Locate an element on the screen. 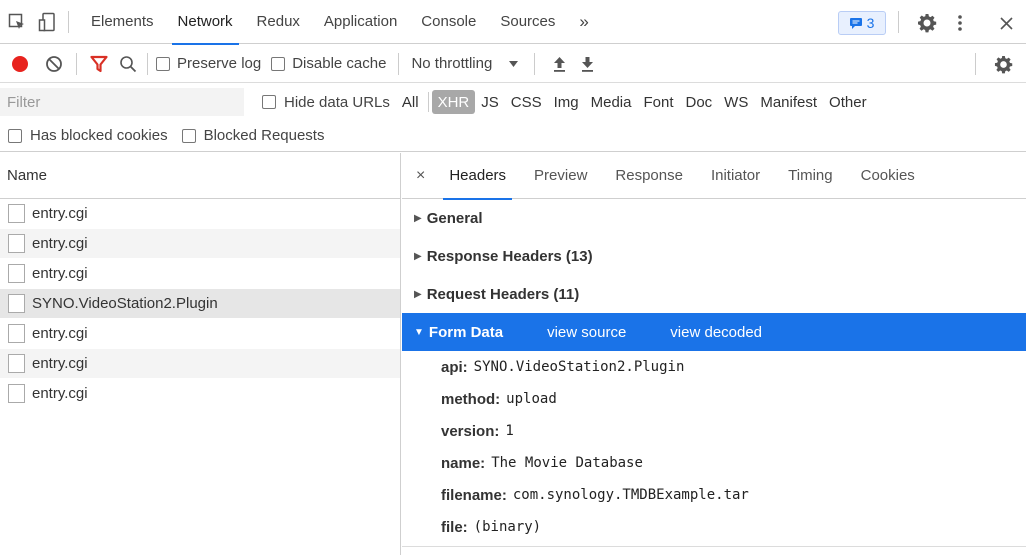  hide-data-urls-label: Hide data URLs is located at coordinates (337, 102).